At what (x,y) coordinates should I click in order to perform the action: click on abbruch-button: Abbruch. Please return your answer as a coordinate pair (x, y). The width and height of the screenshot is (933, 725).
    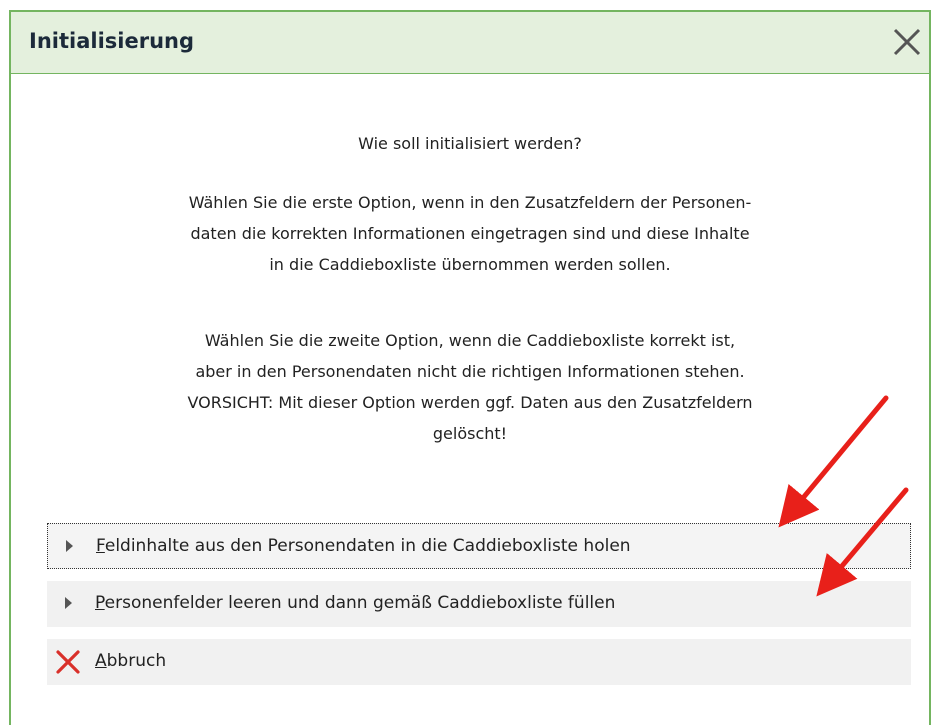
    Looking at the image, I should click on (479, 662).